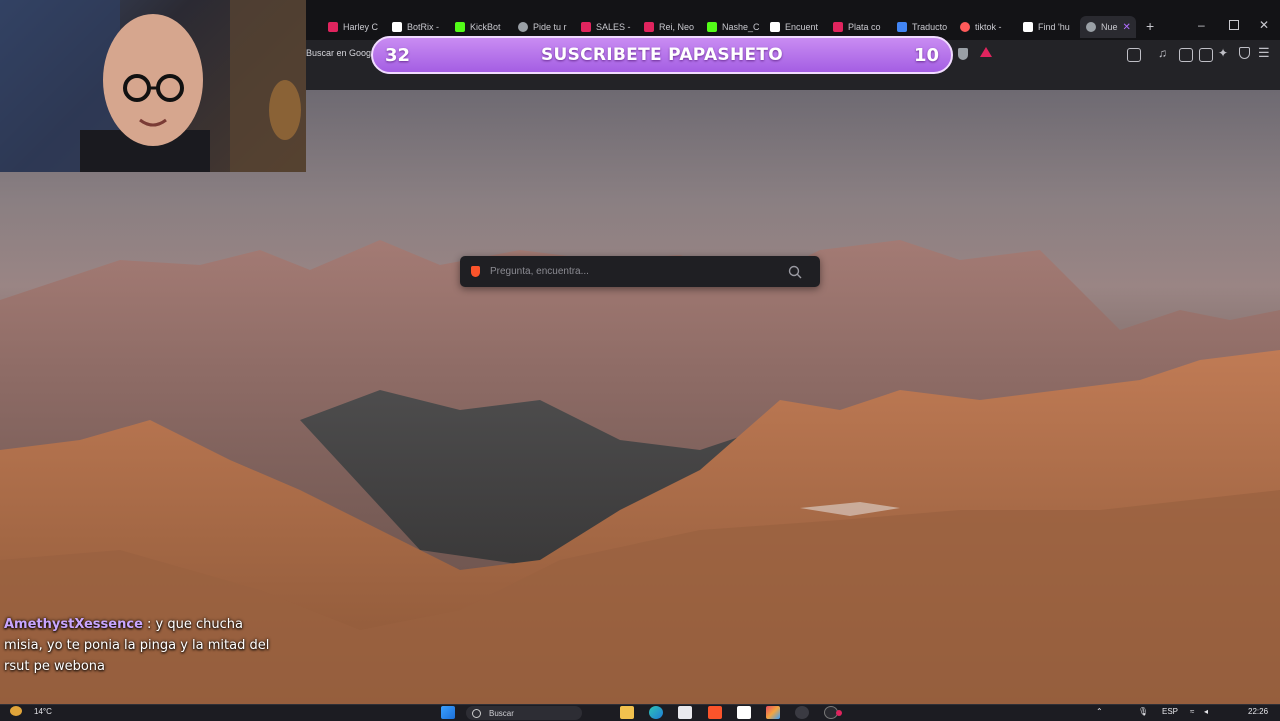  I want to click on browser-tab: Harley C, so click(354, 27).